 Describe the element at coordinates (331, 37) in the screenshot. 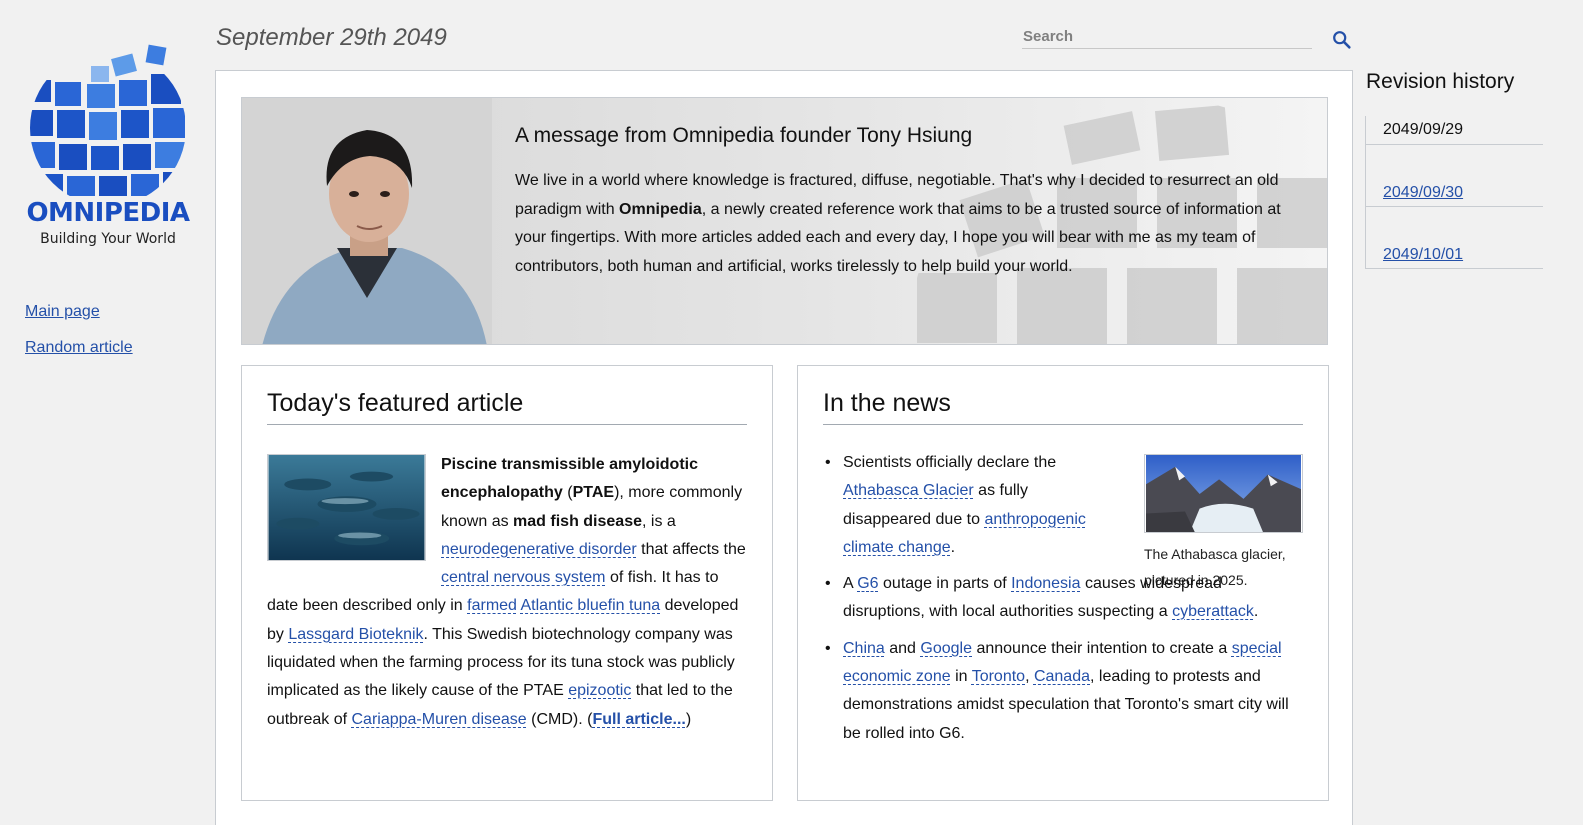

I see `current-date: September 29th 2049` at that location.